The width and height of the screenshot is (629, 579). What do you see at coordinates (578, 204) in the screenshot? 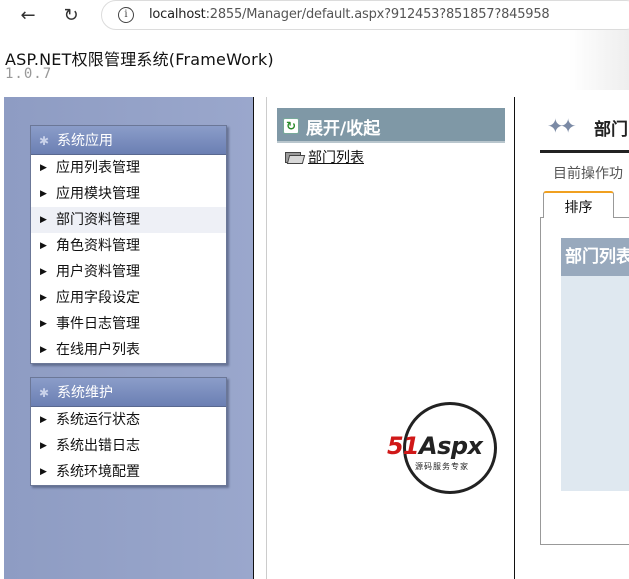
I see `tab-sort: 排序` at bounding box center [578, 204].